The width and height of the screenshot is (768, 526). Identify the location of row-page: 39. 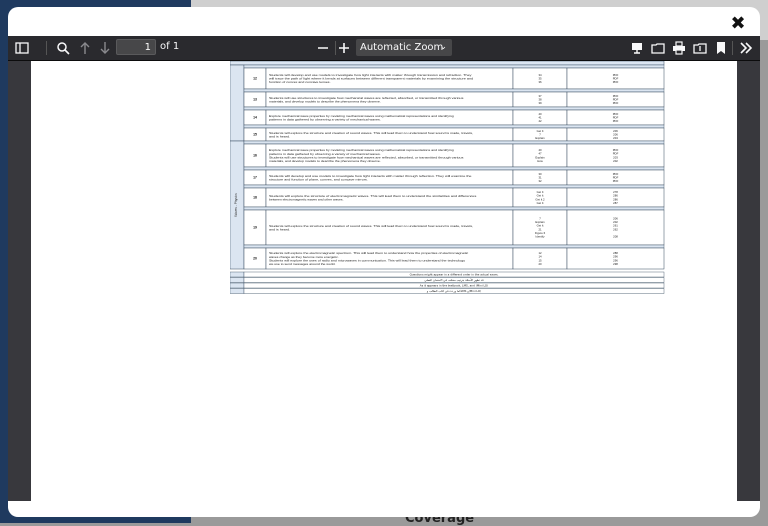
(540, 103).